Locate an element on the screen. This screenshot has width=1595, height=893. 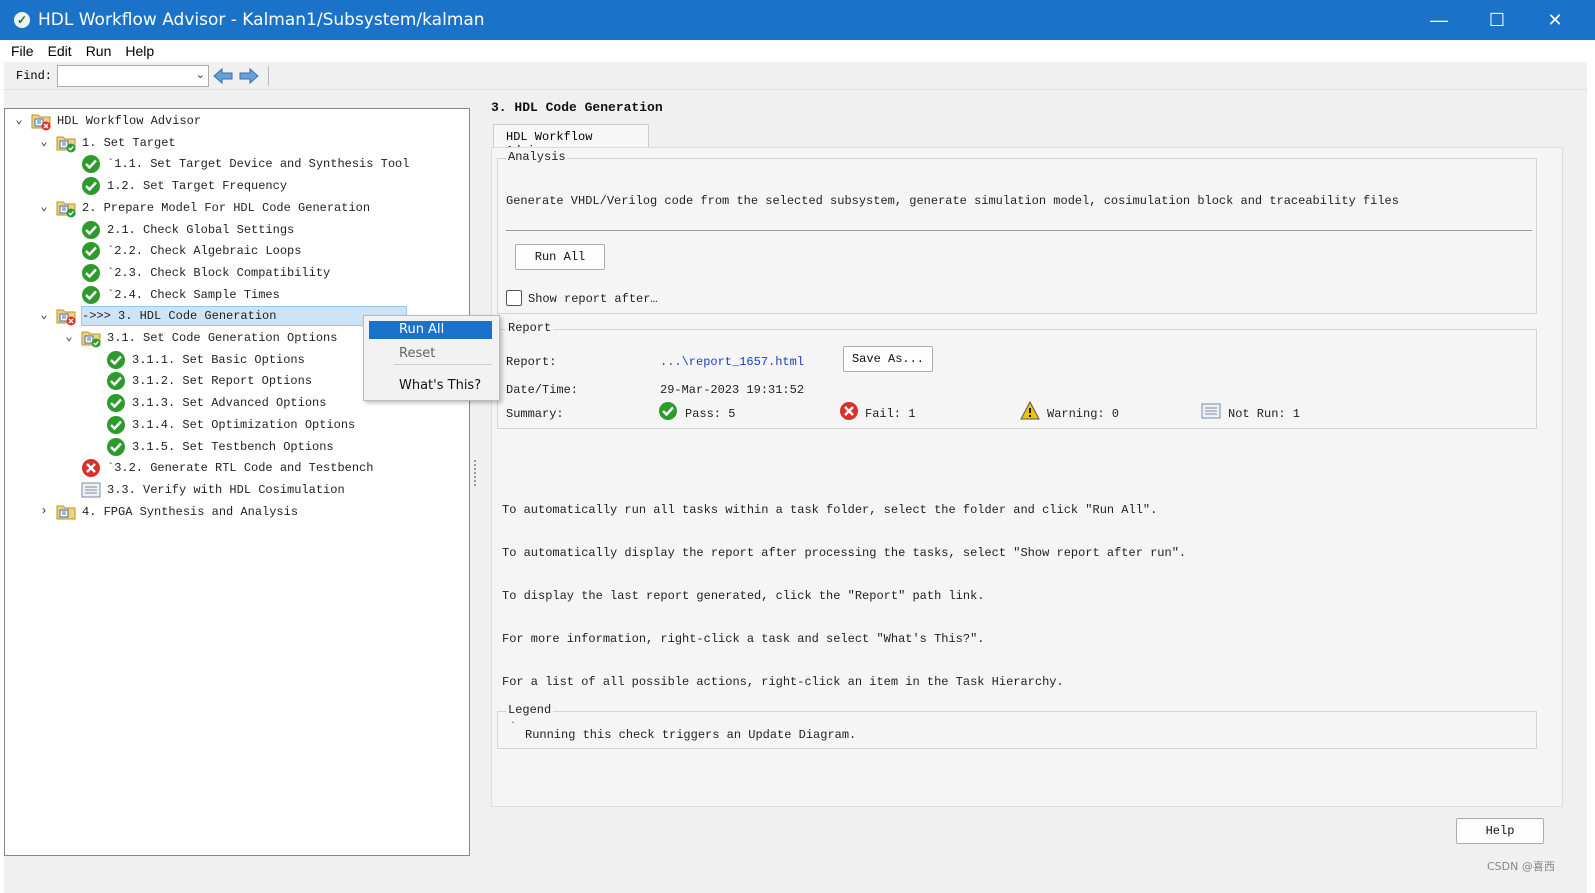
analysis-legend: Analysis is located at coordinates (537, 157).